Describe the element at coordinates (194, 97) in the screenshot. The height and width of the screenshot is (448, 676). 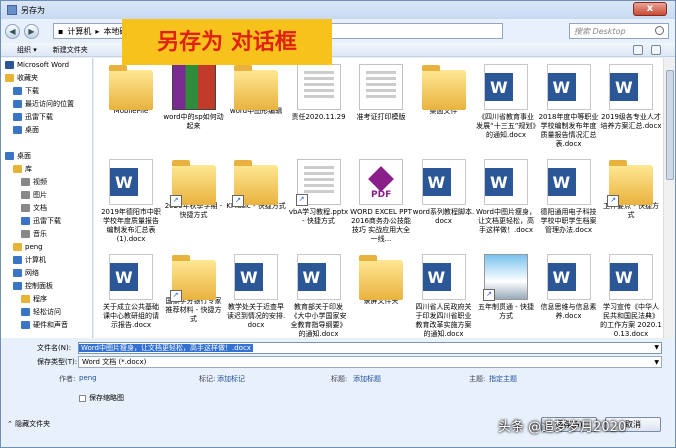
I see `file-item: word中的sp如何动起来` at that location.